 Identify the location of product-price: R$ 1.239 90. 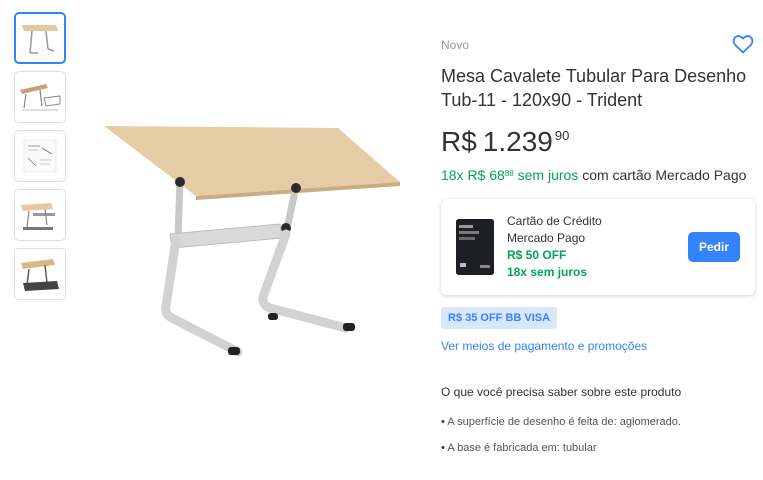
(599, 142).